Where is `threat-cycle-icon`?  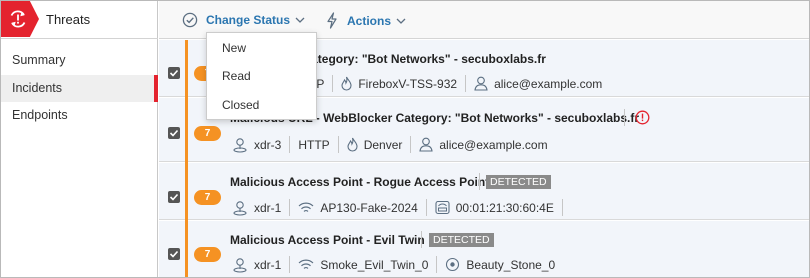 threat-cycle-icon is located at coordinates (18, 19).